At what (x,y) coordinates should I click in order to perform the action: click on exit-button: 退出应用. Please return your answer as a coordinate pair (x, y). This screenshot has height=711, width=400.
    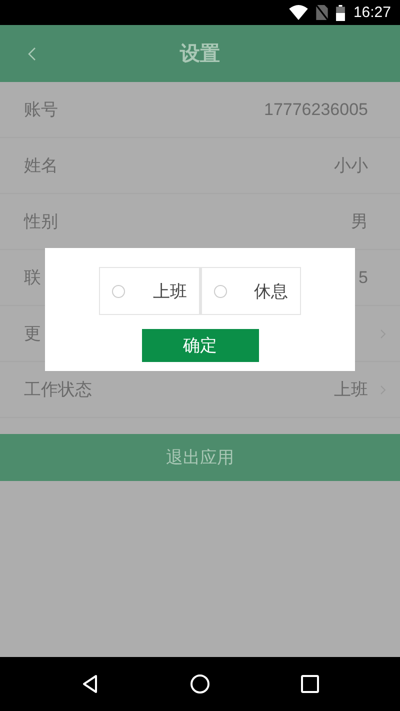
    Looking at the image, I should click on (200, 457).